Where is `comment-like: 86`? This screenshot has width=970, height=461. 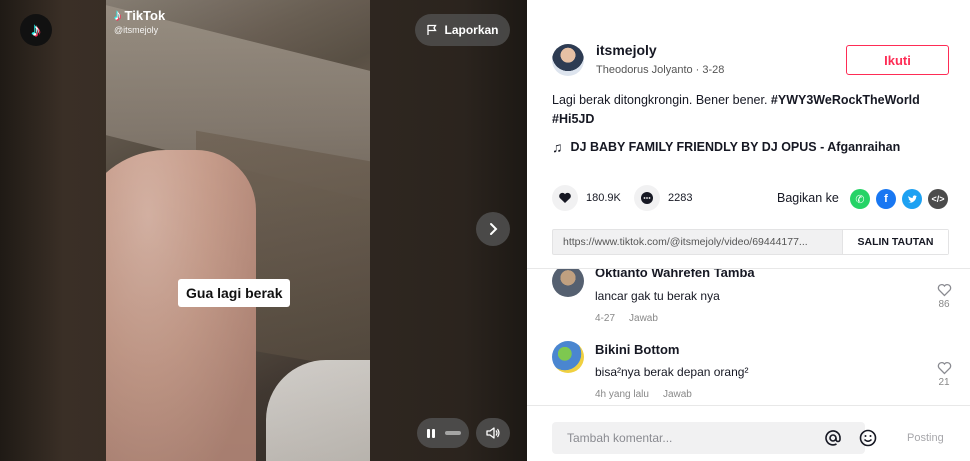
comment-like: 86 is located at coordinates (944, 296).